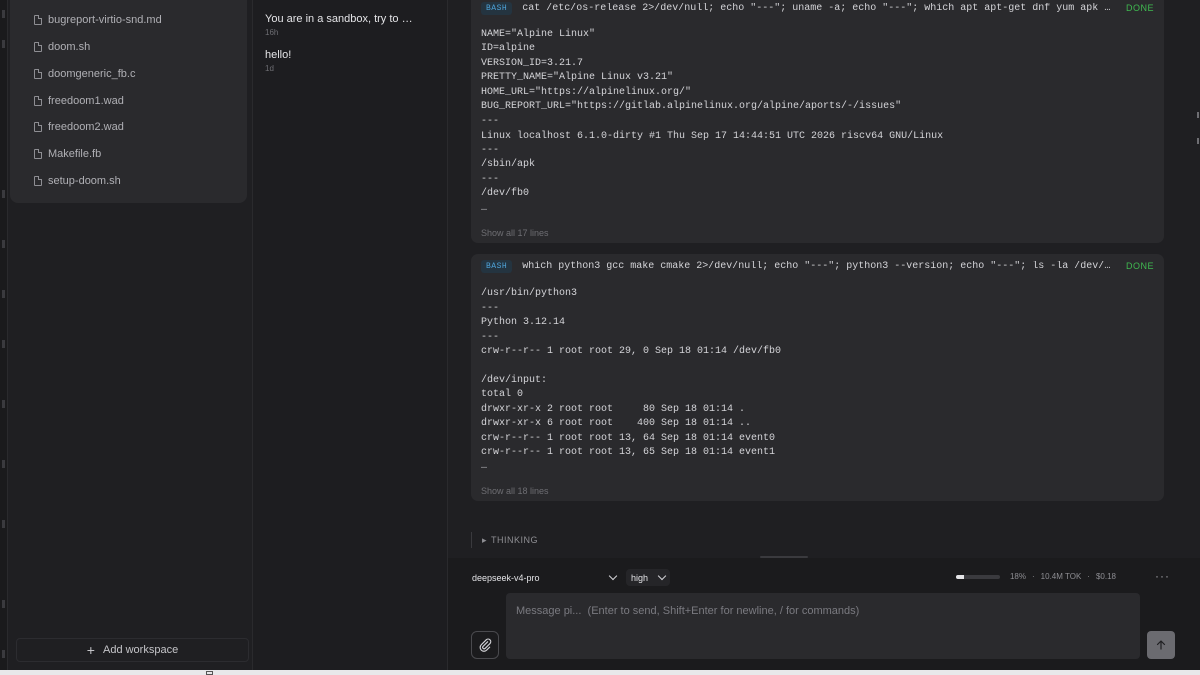 This screenshot has height=675, width=1200. What do you see at coordinates (977, 576) in the screenshot?
I see `context-progress-bar` at bounding box center [977, 576].